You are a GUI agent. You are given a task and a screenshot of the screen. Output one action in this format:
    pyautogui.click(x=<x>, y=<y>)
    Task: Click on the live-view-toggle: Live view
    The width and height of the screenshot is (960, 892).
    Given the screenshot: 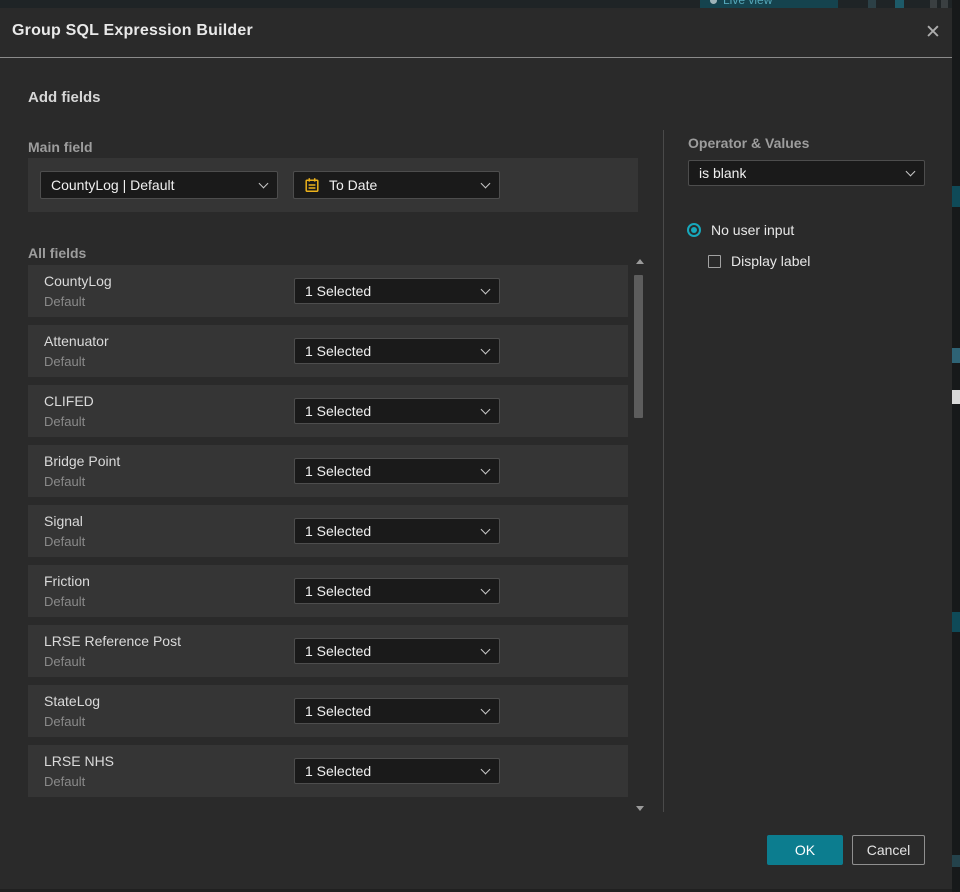 What is the action you would take?
    pyautogui.click(x=769, y=4)
    